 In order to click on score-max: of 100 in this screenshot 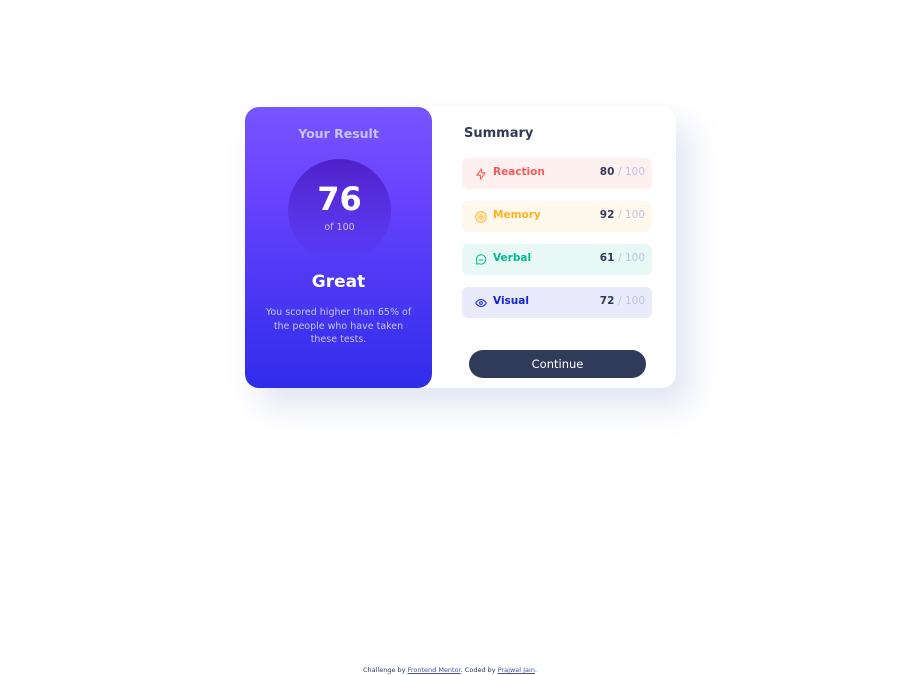, I will do `click(339, 227)`.